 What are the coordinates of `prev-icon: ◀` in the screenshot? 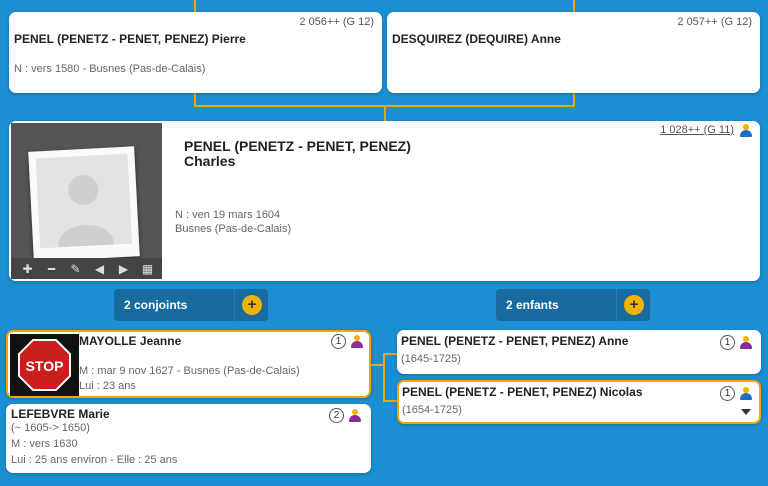 It's located at (99, 269).